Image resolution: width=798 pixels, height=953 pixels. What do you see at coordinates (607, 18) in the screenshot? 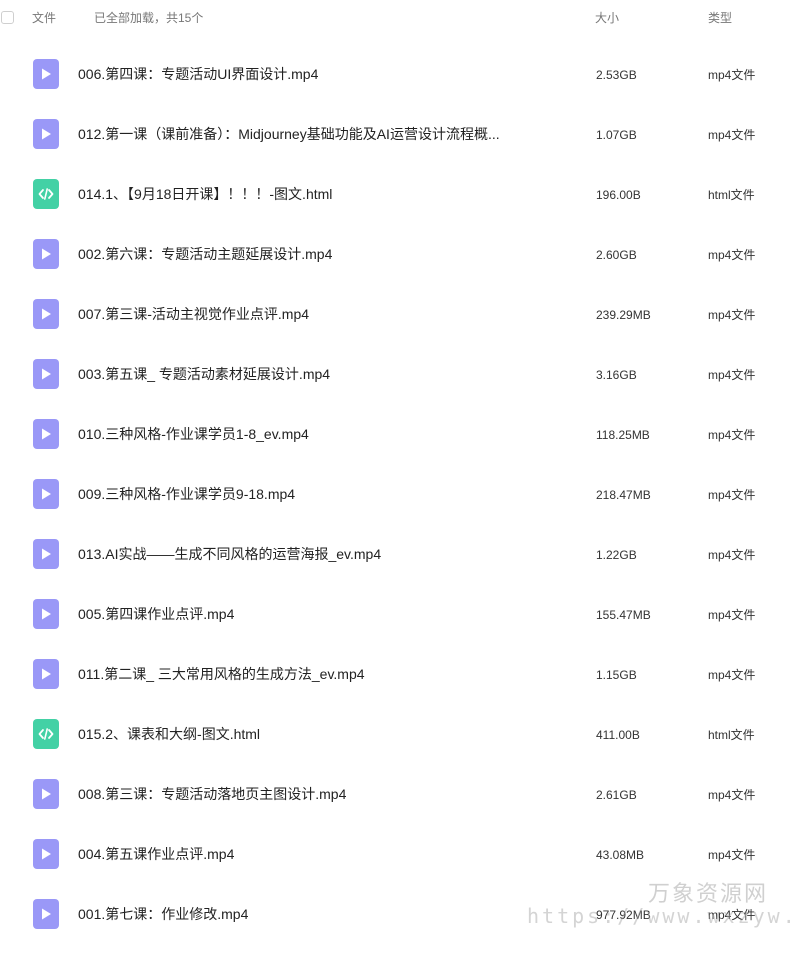
I see `column-header-size: 大小` at bounding box center [607, 18].